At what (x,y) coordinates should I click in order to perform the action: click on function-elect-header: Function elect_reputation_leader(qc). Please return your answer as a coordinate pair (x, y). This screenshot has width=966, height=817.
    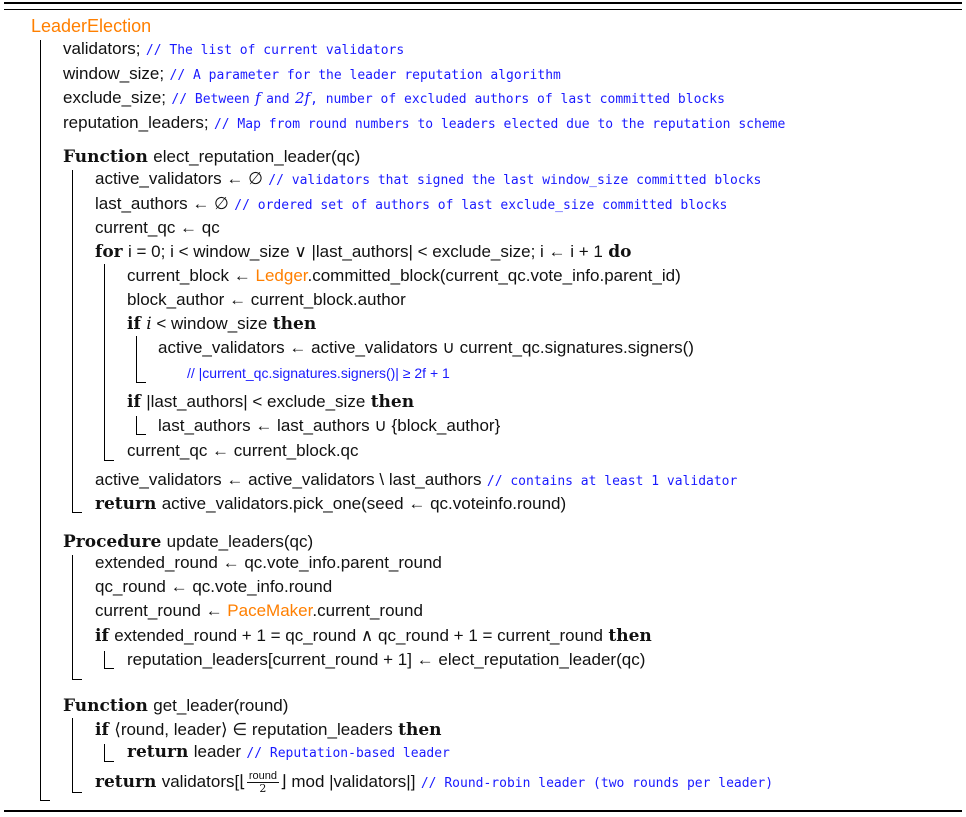
    Looking at the image, I should click on (211, 157).